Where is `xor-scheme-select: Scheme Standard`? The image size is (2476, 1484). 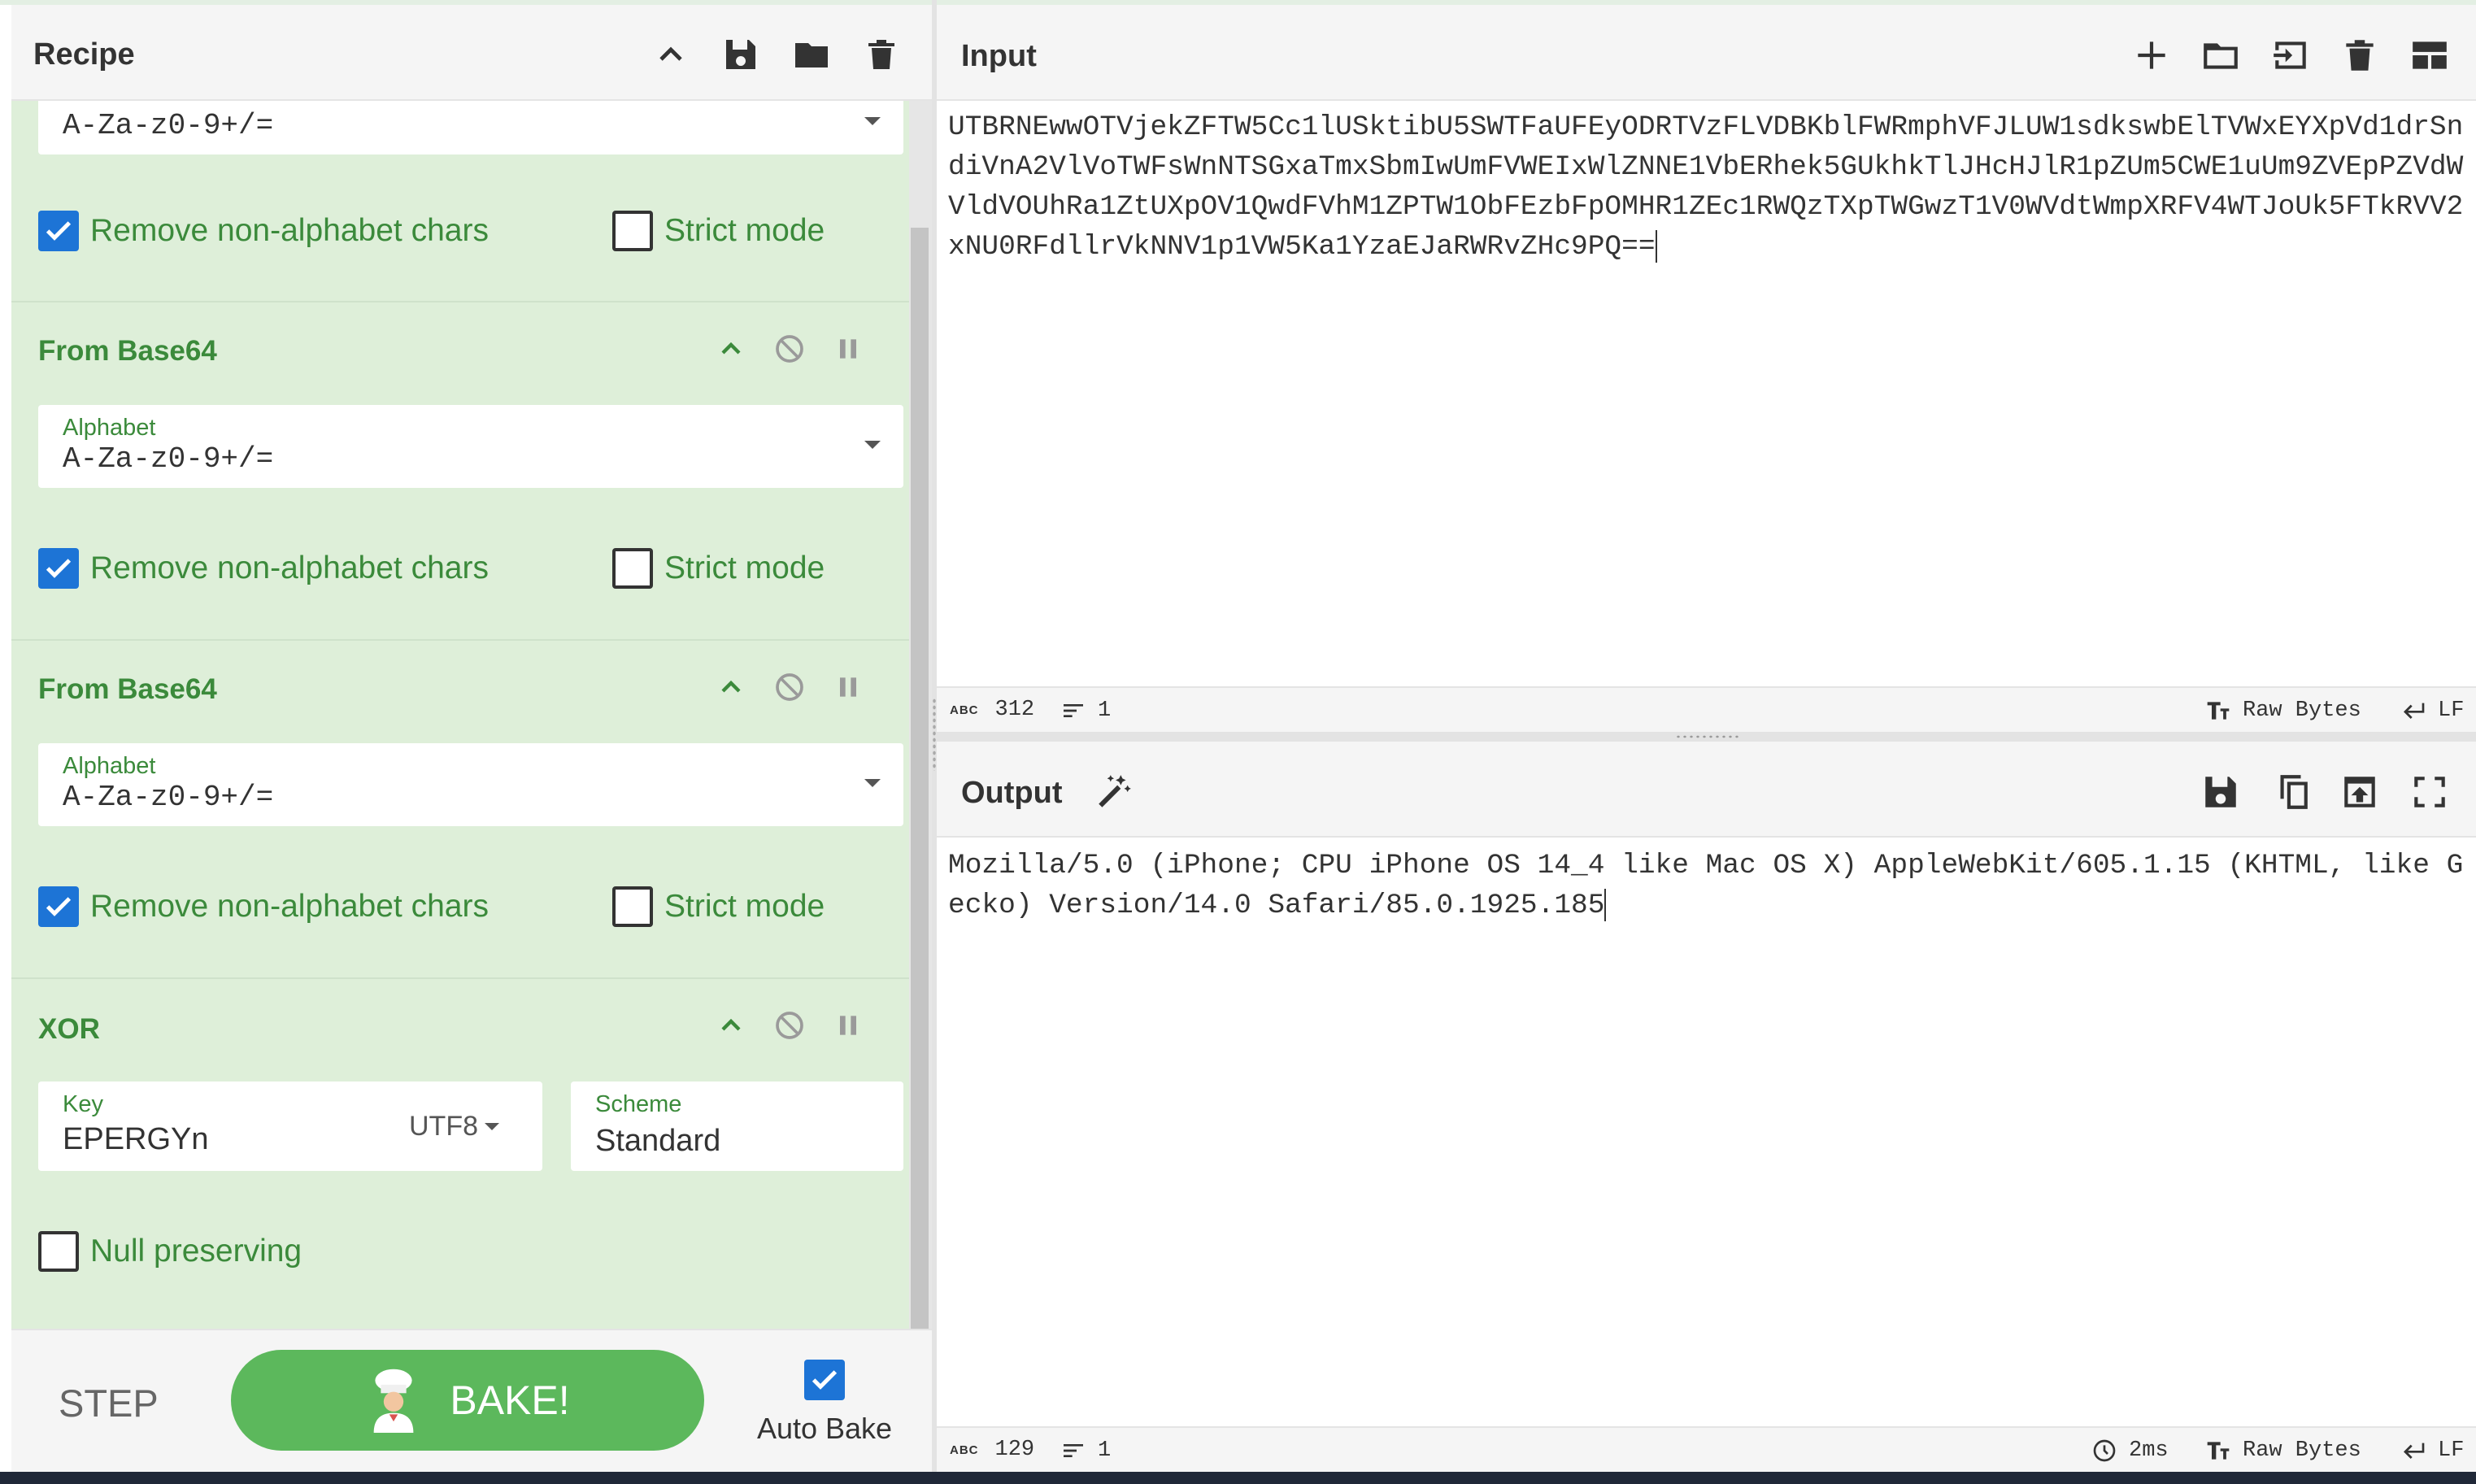
xor-scheme-select: Scheme Standard is located at coordinates (737, 1126).